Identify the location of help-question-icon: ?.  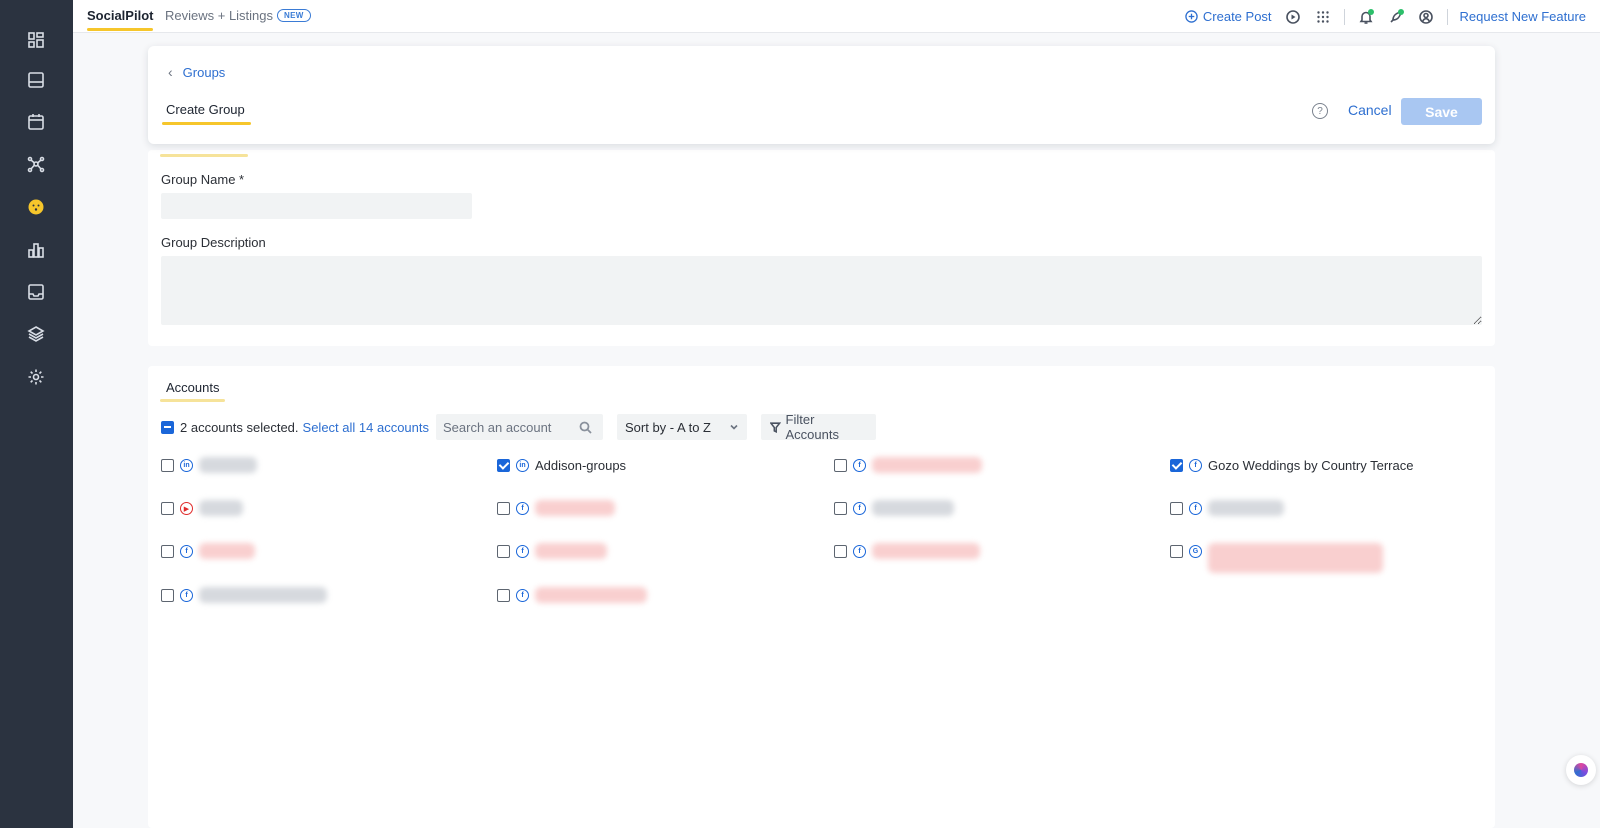
(1320, 111).